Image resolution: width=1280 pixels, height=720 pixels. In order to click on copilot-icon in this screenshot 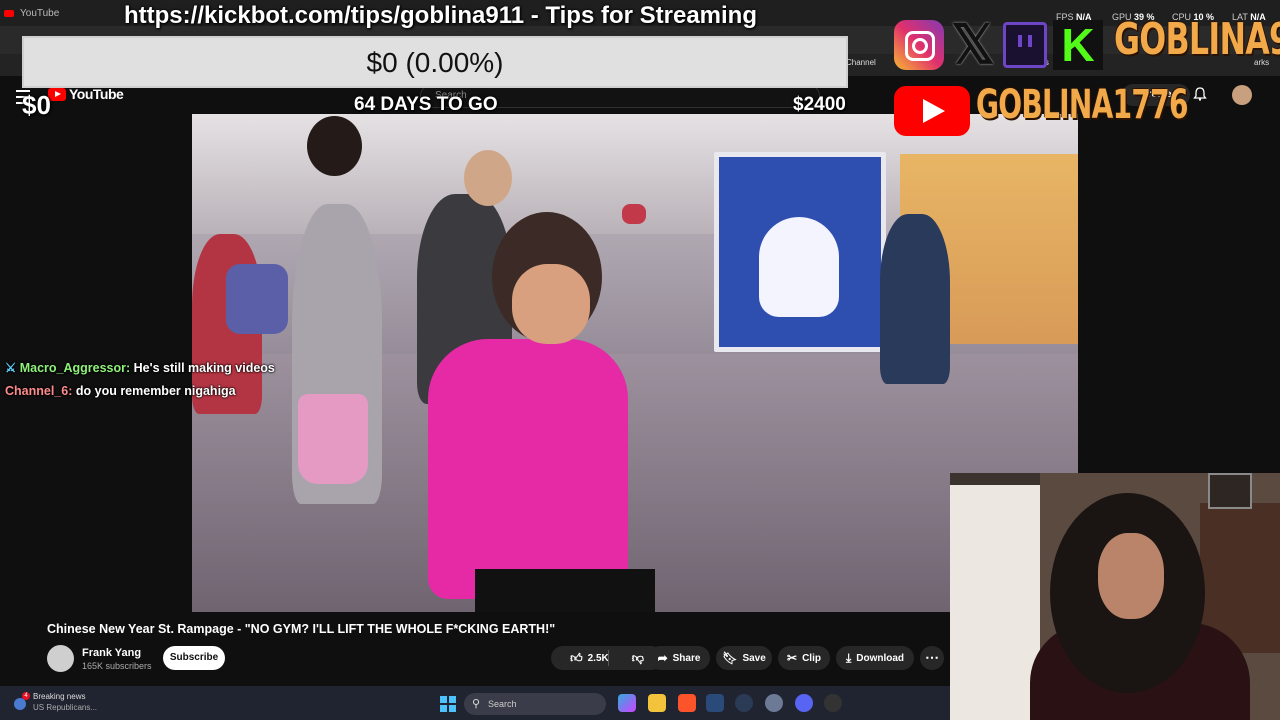, I will do `click(627, 703)`.